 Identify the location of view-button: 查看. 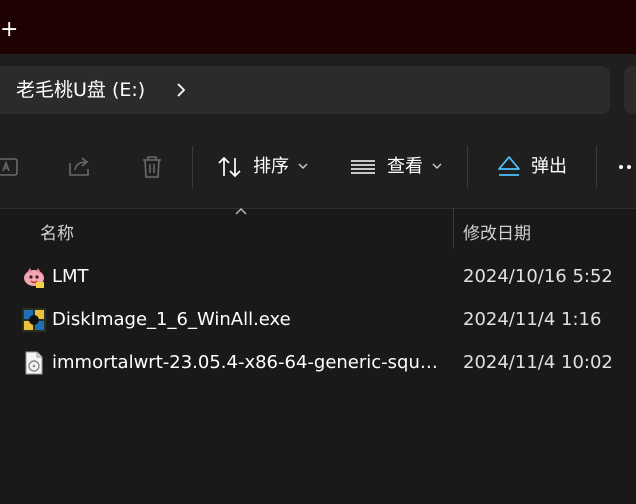
(405, 167).